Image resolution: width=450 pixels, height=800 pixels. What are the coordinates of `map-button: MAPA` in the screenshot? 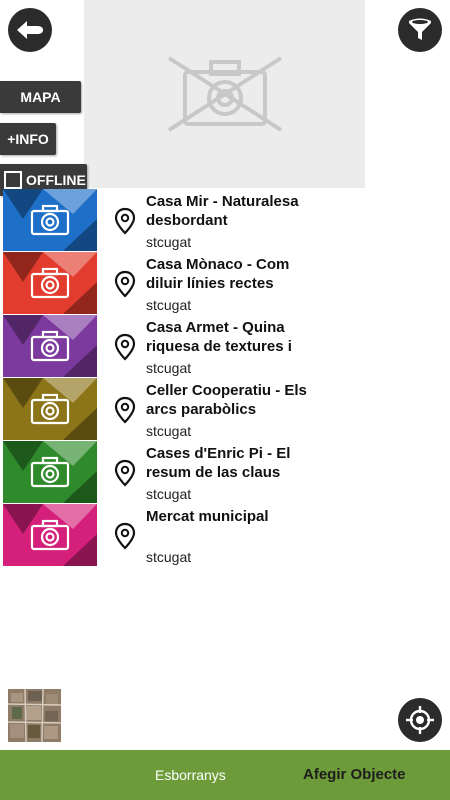 It's located at (40, 97).